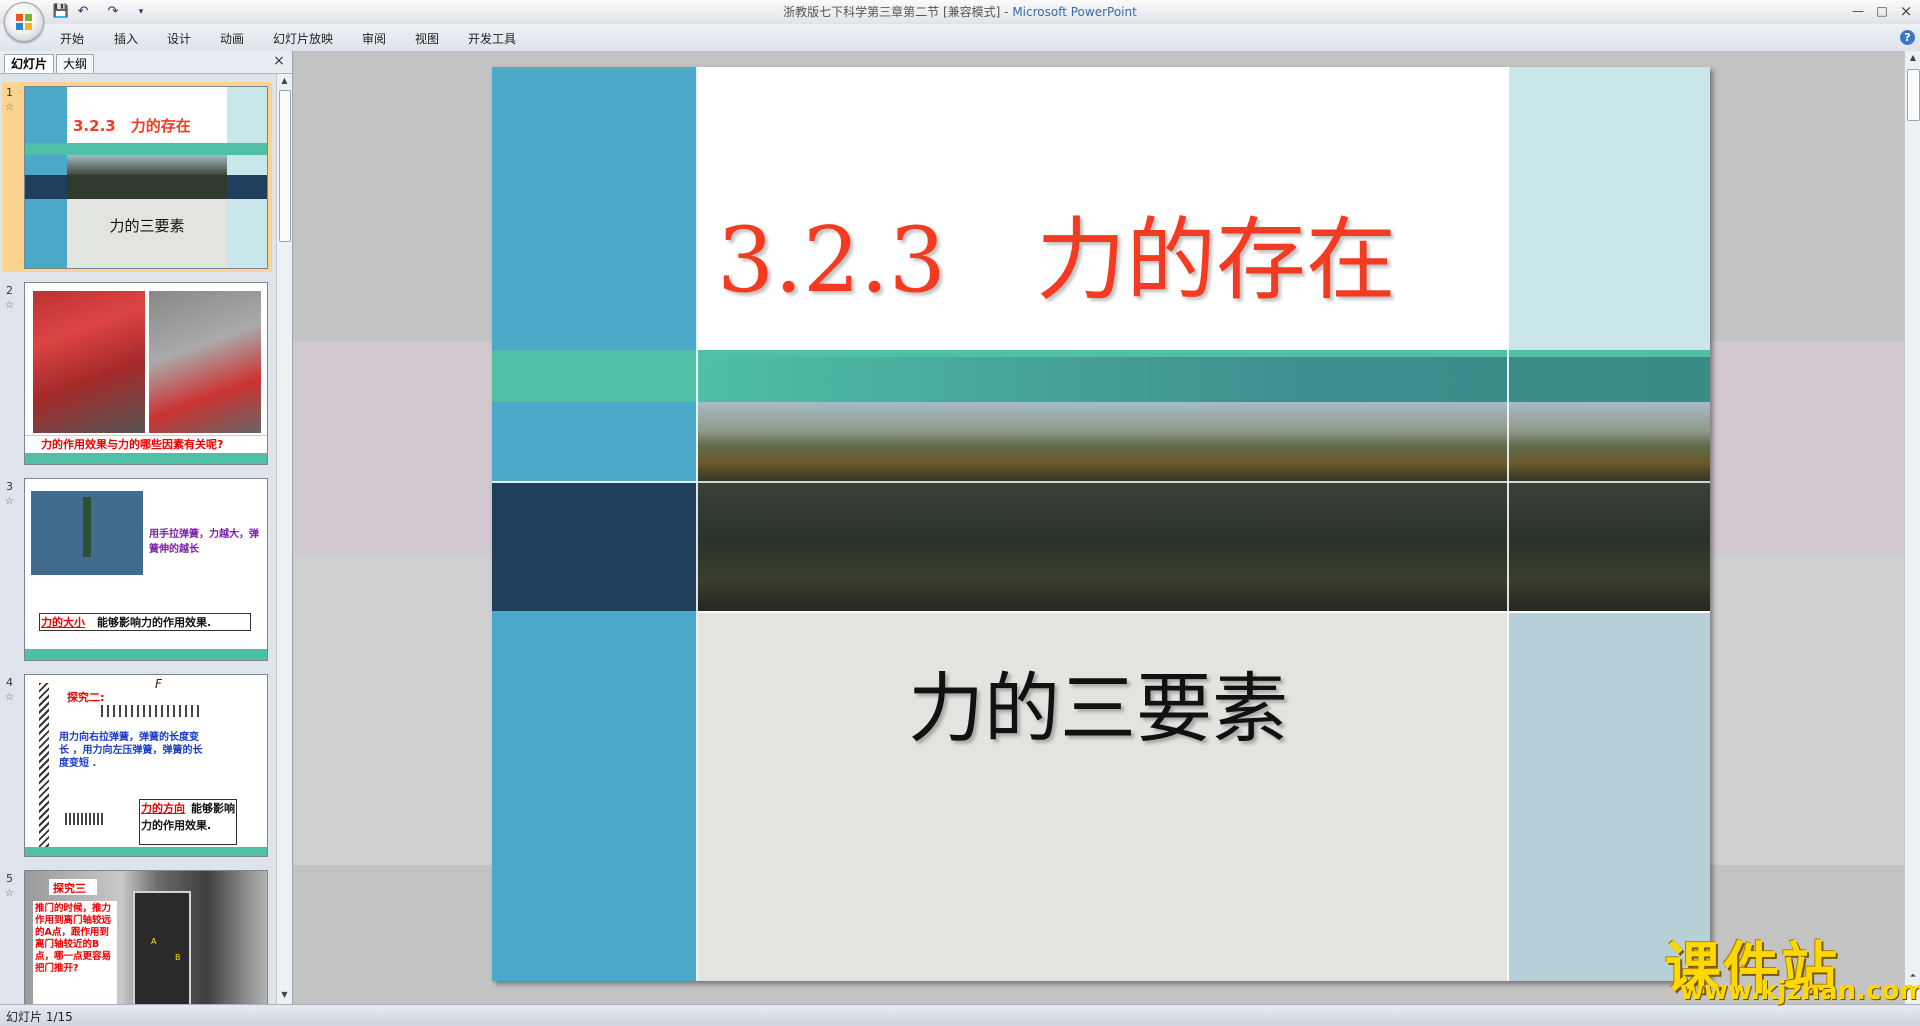 The width and height of the screenshot is (1920, 1026). What do you see at coordinates (83, 12) in the screenshot?
I see `undo-icon: ↶` at bounding box center [83, 12].